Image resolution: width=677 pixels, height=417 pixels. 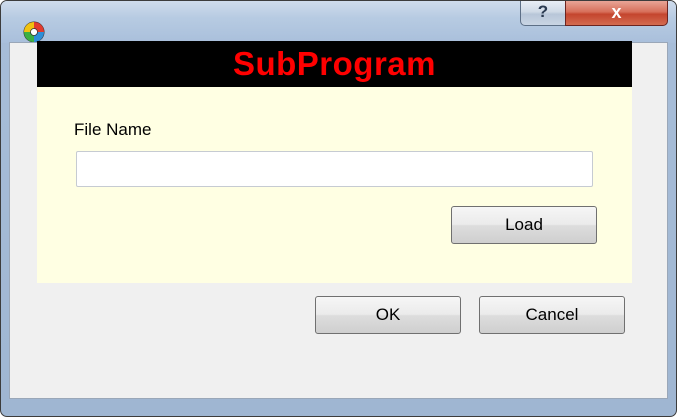 What do you see at coordinates (524, 225) in the screenshot?
I see `load-button: Load` at bounding box center [524, 225].